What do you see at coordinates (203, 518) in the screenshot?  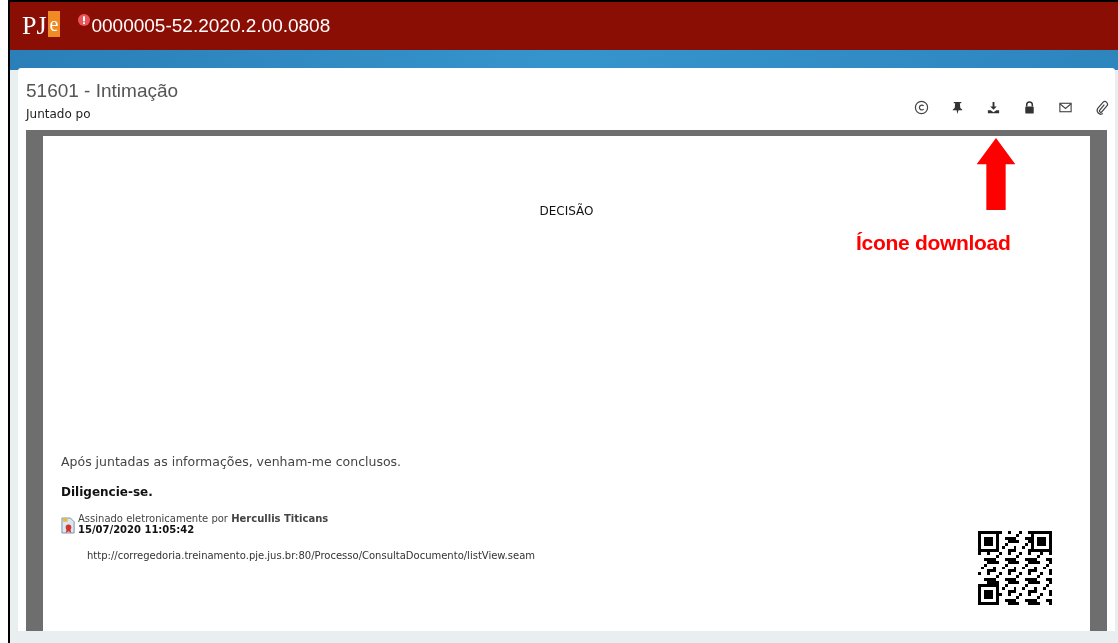 I see `signature-text: Assinado eletronicamente por Hercullis Titicans` at bounding box center [203, 518].